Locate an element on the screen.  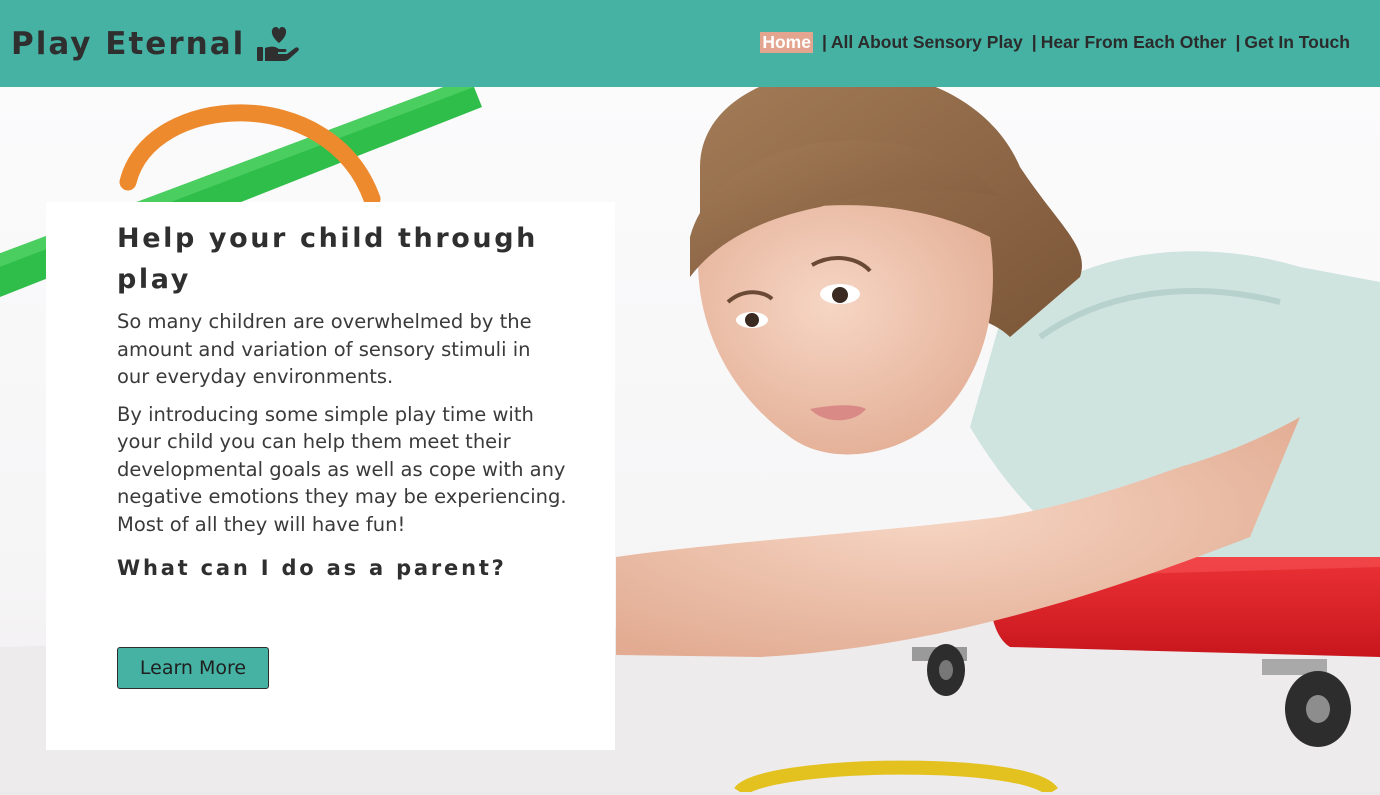
hero-title: Help your child through play is located at coordinates (328, 259).